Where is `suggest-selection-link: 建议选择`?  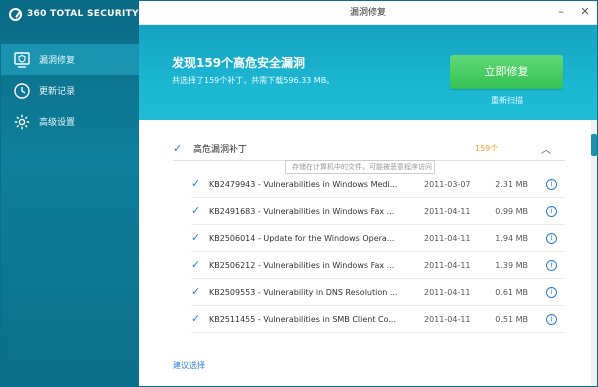 suggest-selection-link: 建议选择 is located at coordinates (189, 365).